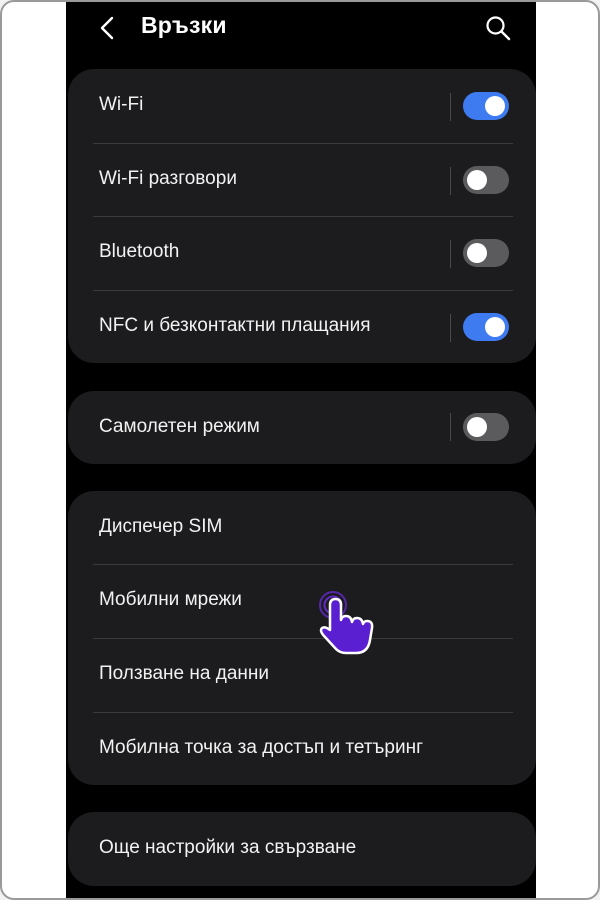 The width and height of the screenshot is (600, 900). What do you see at coordinates (168, 178) in the screenshot?
I see `setting-label: Wi-Fi разговори` at bounding box center [168, 178].